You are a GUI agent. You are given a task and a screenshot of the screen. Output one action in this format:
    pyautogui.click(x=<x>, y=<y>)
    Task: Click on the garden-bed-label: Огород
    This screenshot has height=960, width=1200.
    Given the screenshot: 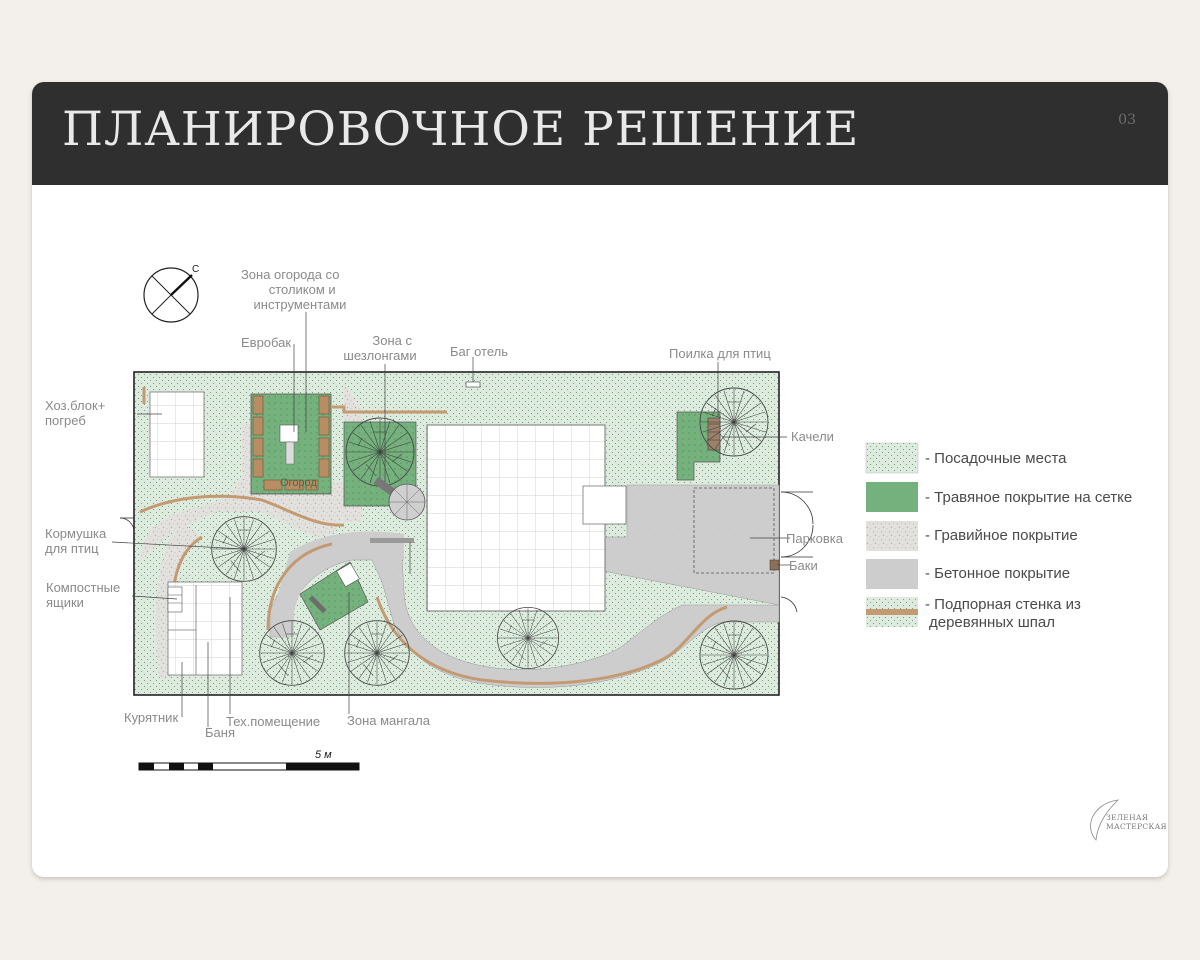 What is the action you would take?
    pyautogui.click(x=298, y=483)
    